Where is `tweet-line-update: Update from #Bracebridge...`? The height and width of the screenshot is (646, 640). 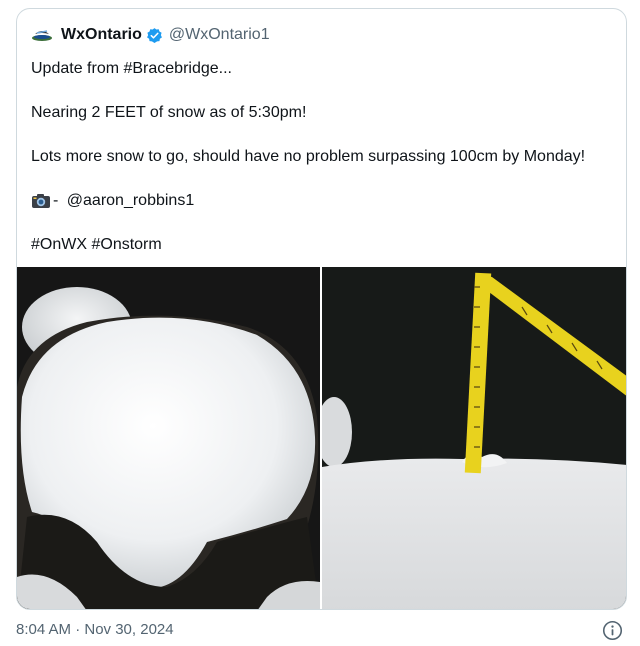 tweet-line-update: Update from #Bracebridge... is located at coordinates (131, 68).